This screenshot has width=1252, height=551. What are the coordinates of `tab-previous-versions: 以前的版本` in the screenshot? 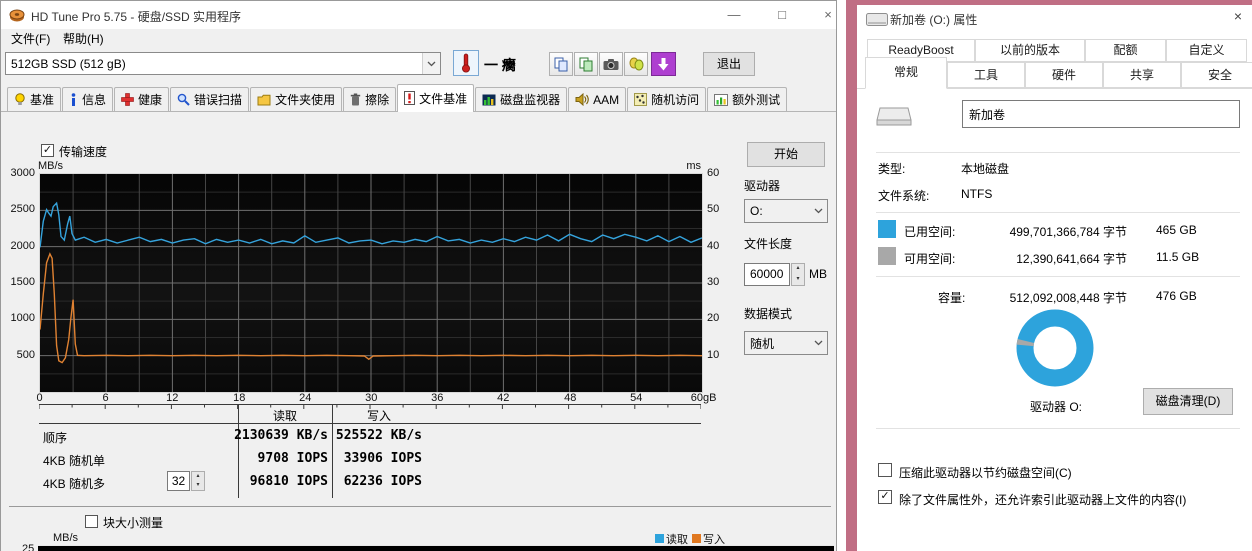 It's located at (1030, 50).